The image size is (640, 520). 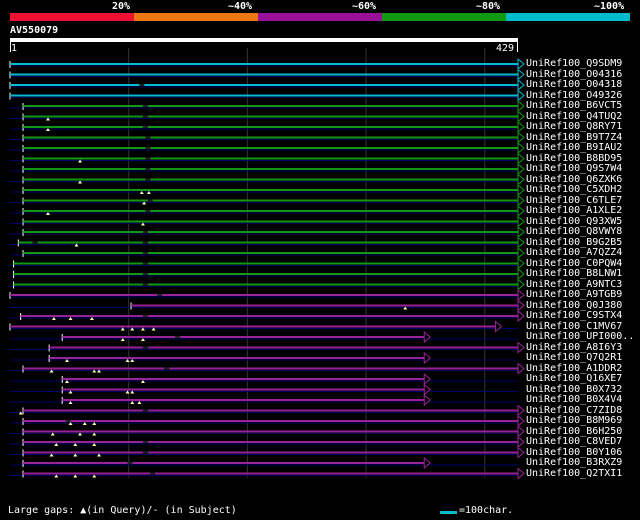 I want to click on hit-label: UniRef100_B3RXZ9, so click(x=574, y=462).